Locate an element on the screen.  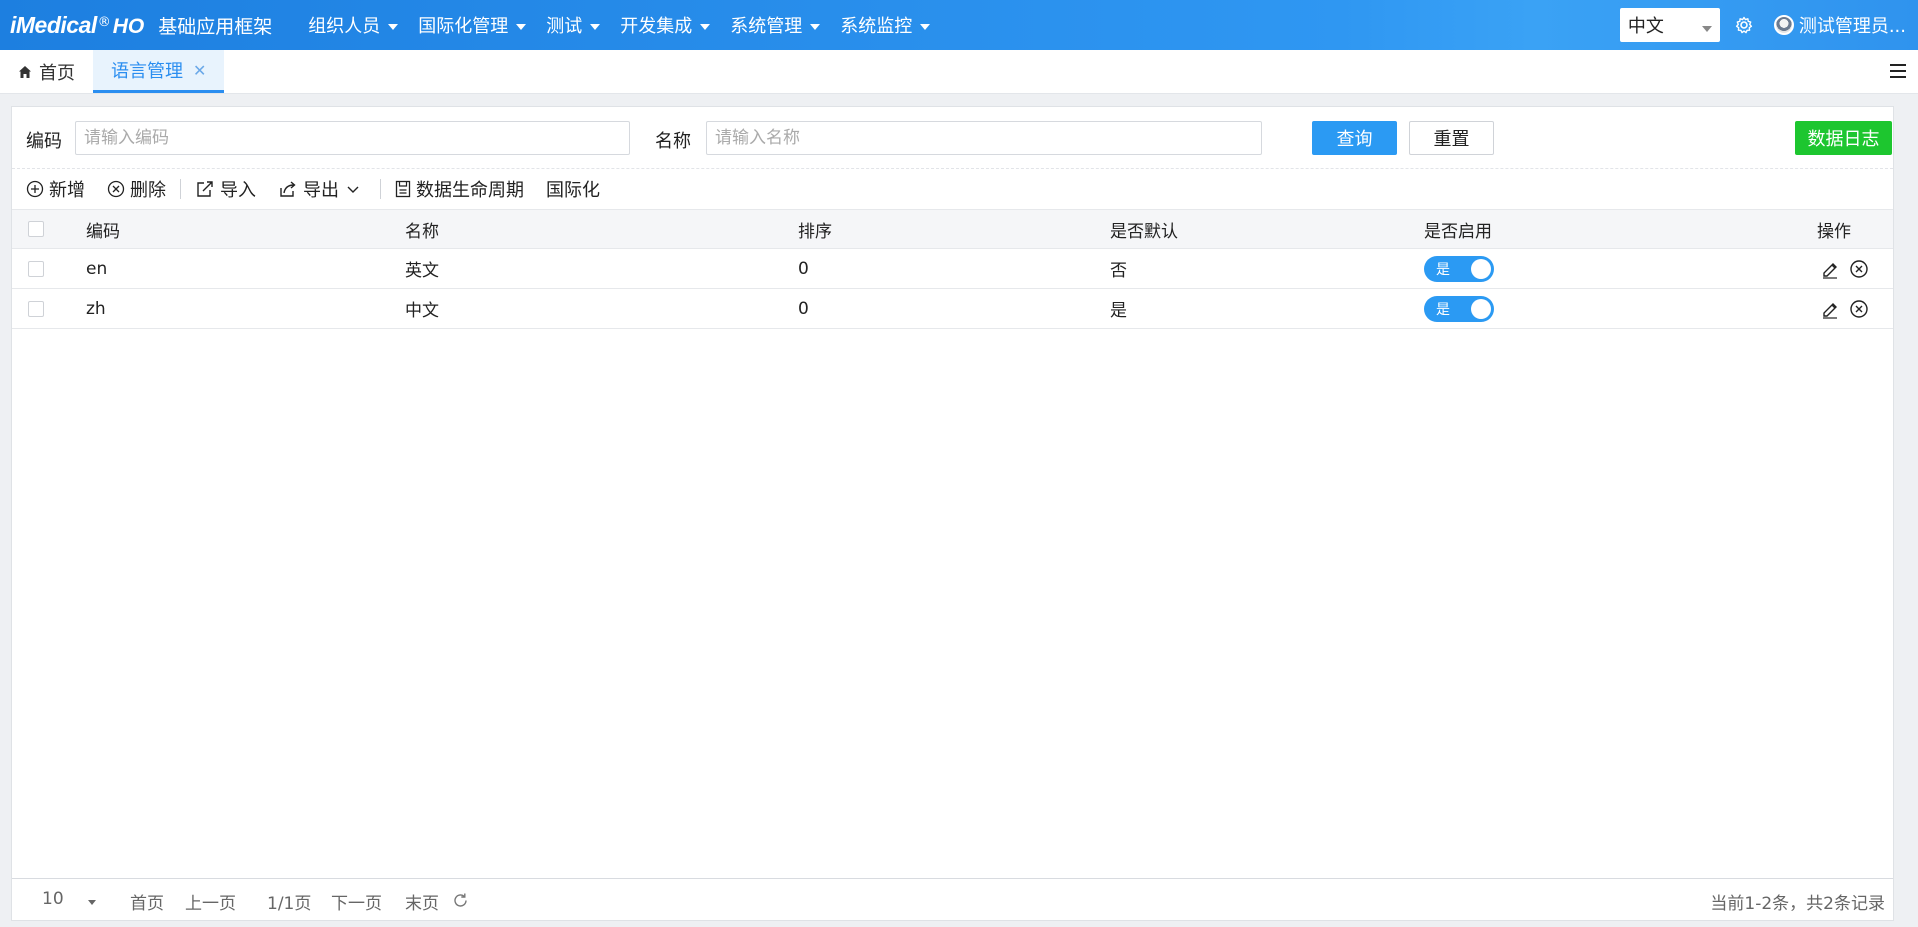
nav-label: 系统监控 is located at coordinates (876, 26).